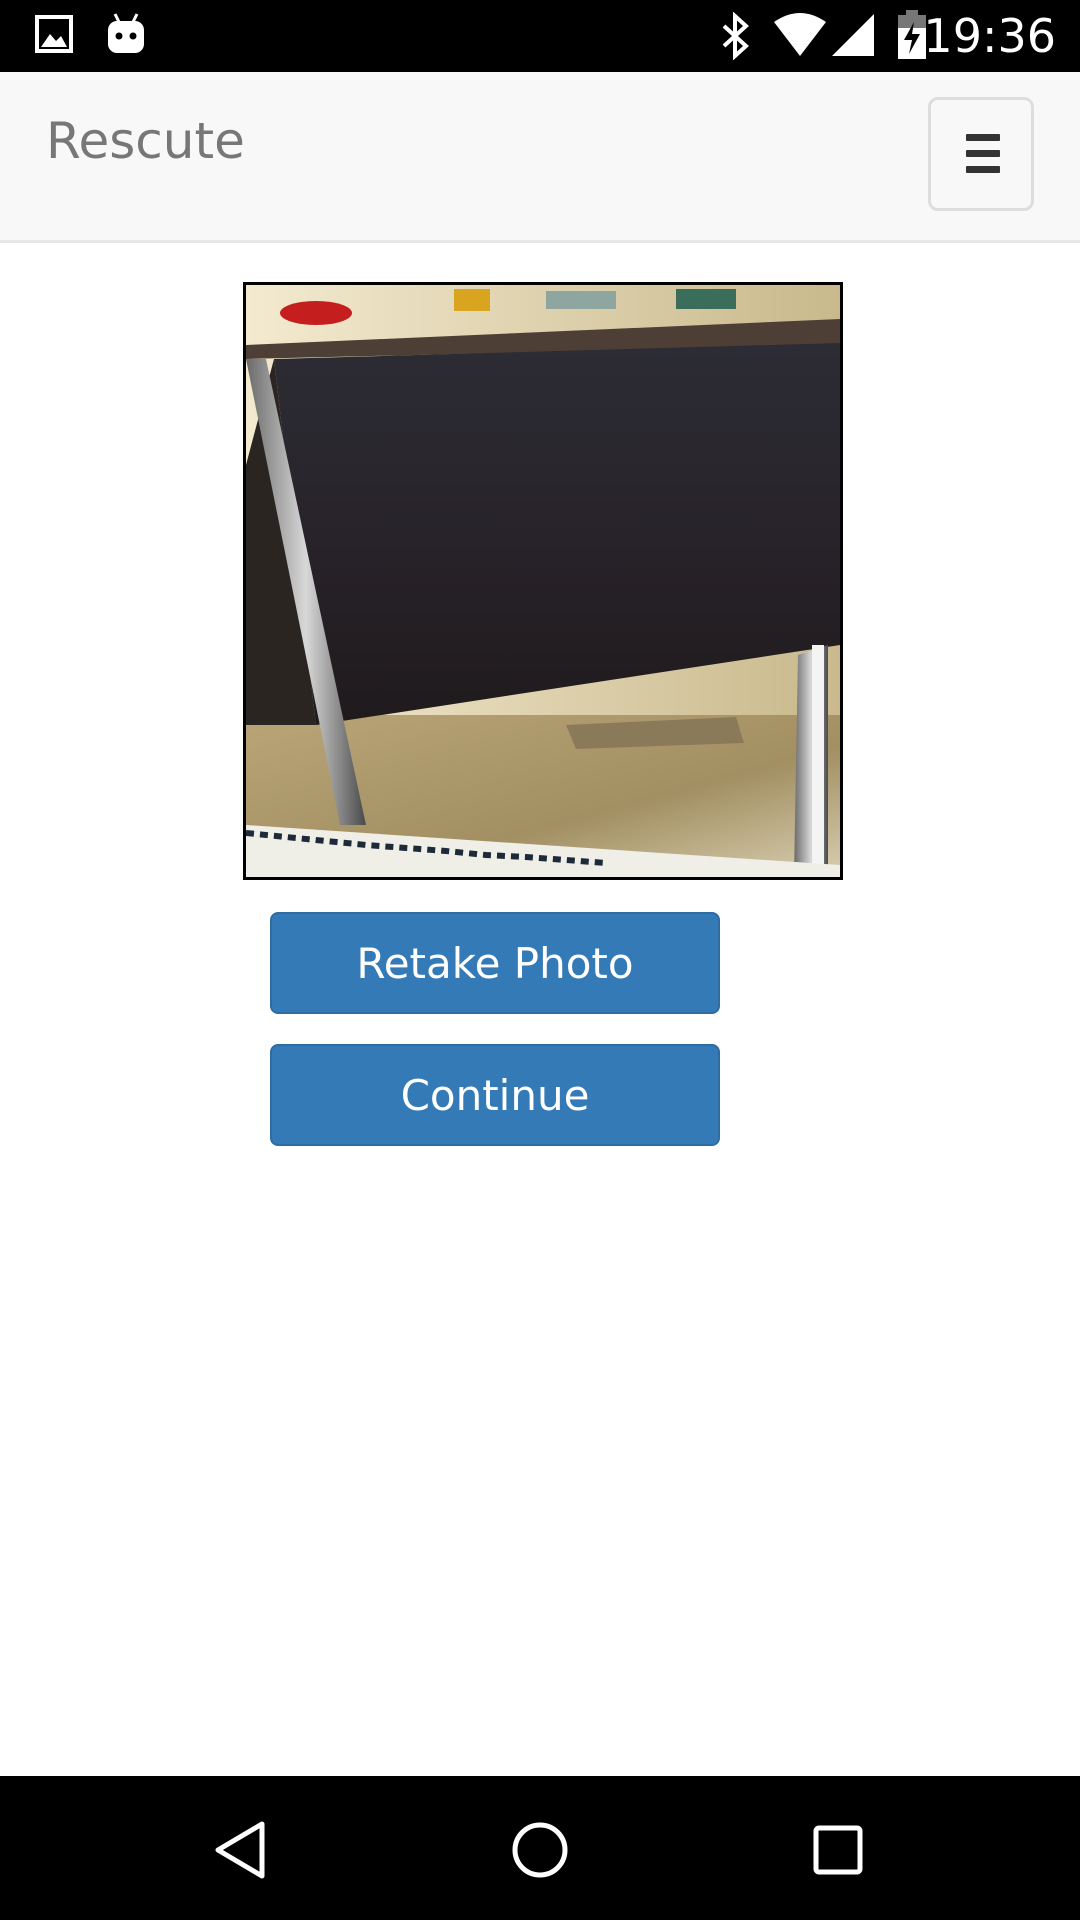  I want to click on recents-icon, so click(838, 1850).